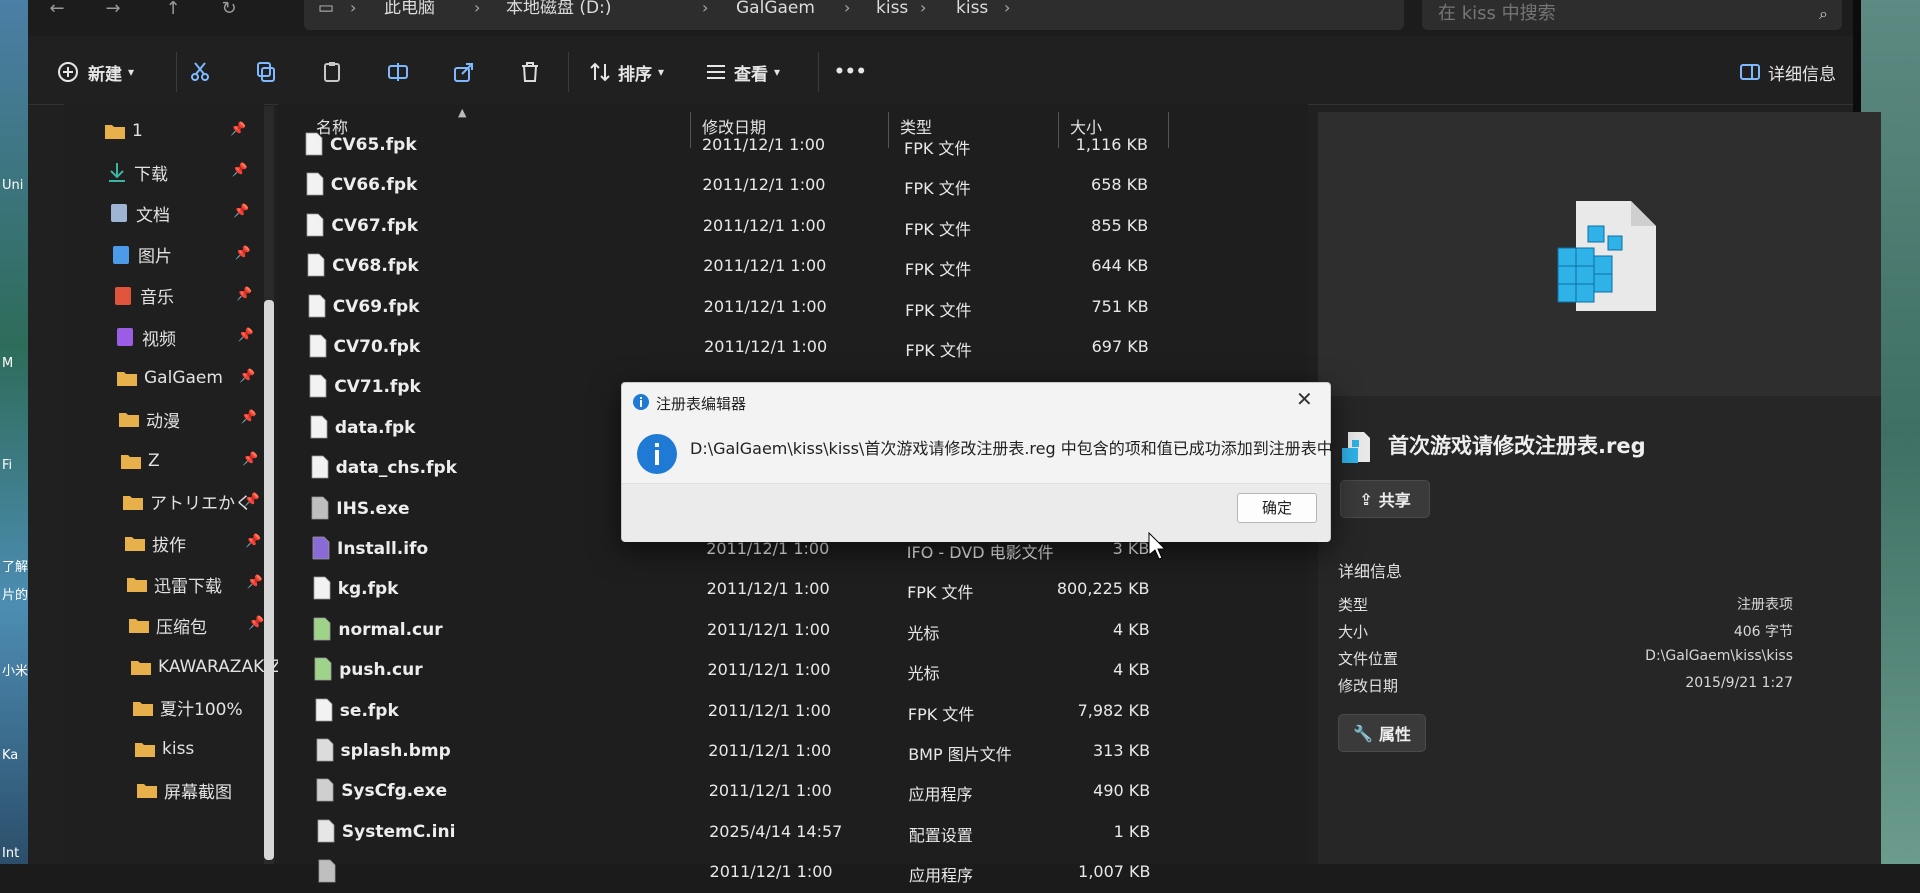  Describe the element at coordinates (201, 710) in the screenshot. I see `sidebar-item-label: 夏汁100%` at that location.